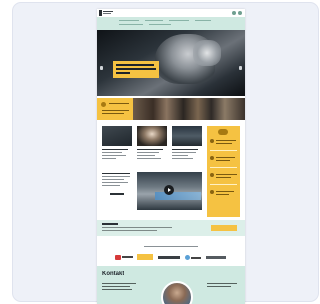 The image size is (320, 304). I want to click on play-icon, so click(169, 190).